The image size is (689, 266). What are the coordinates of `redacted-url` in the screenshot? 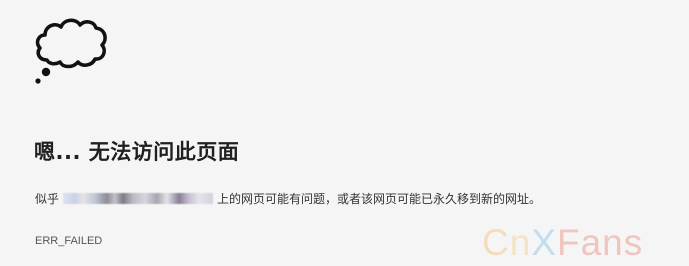 It's located at (138, 198).